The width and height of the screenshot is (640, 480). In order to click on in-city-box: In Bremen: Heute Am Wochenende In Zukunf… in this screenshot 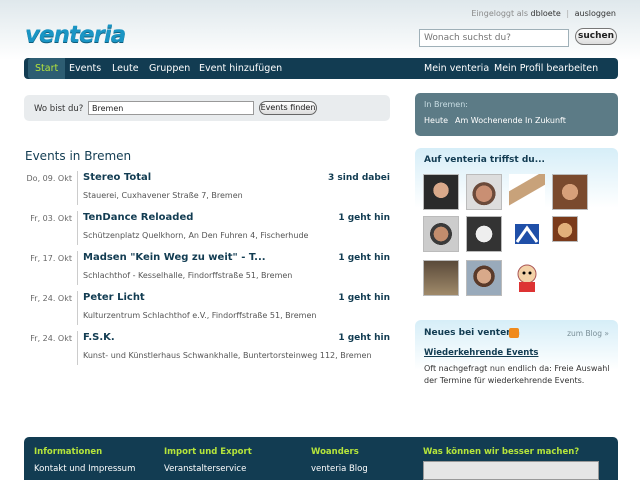, I will do `click(516, 114)`.